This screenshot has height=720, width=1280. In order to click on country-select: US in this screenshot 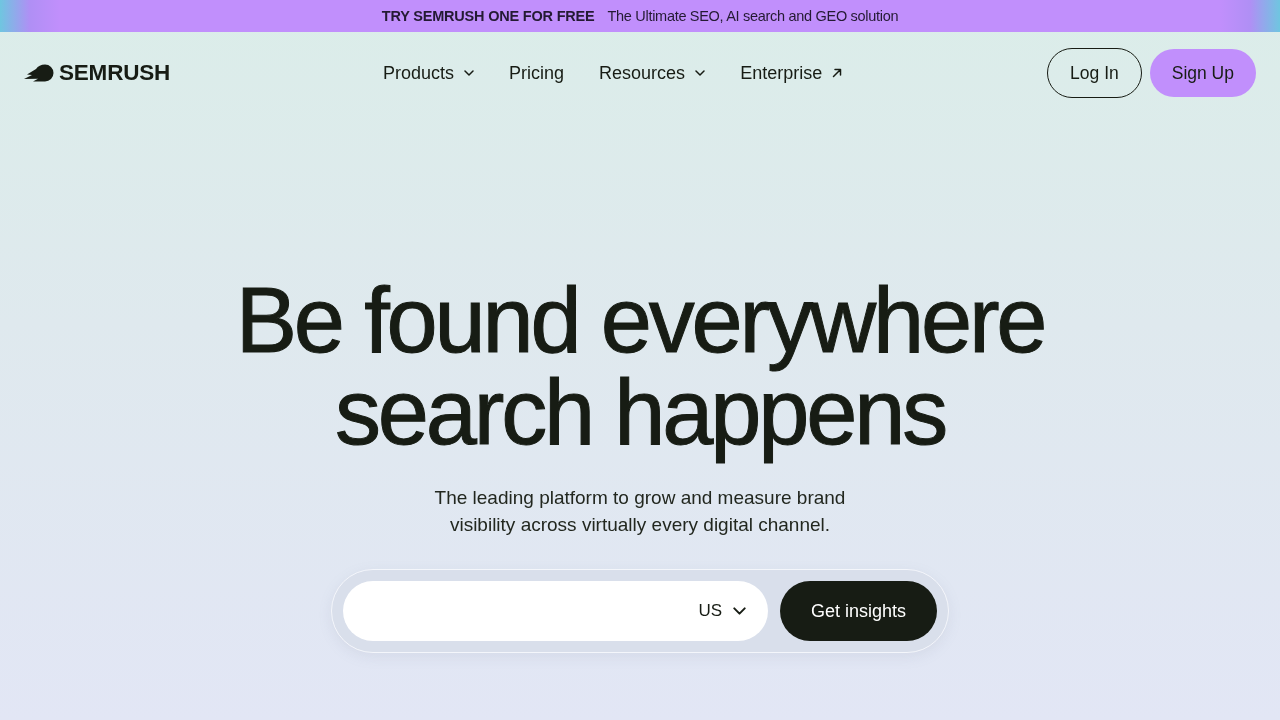, I will do `click(729, 611)`.